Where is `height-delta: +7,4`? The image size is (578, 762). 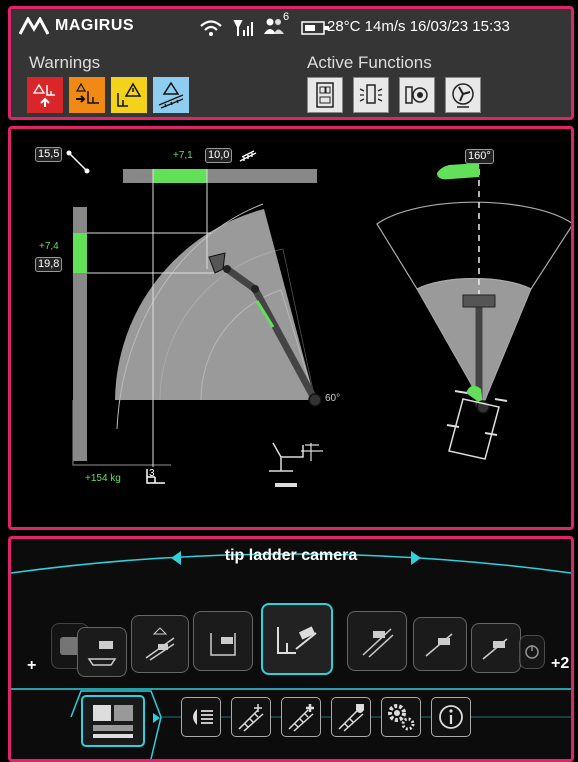 height-delta: +7,4 is located at coordinates (49, 246).